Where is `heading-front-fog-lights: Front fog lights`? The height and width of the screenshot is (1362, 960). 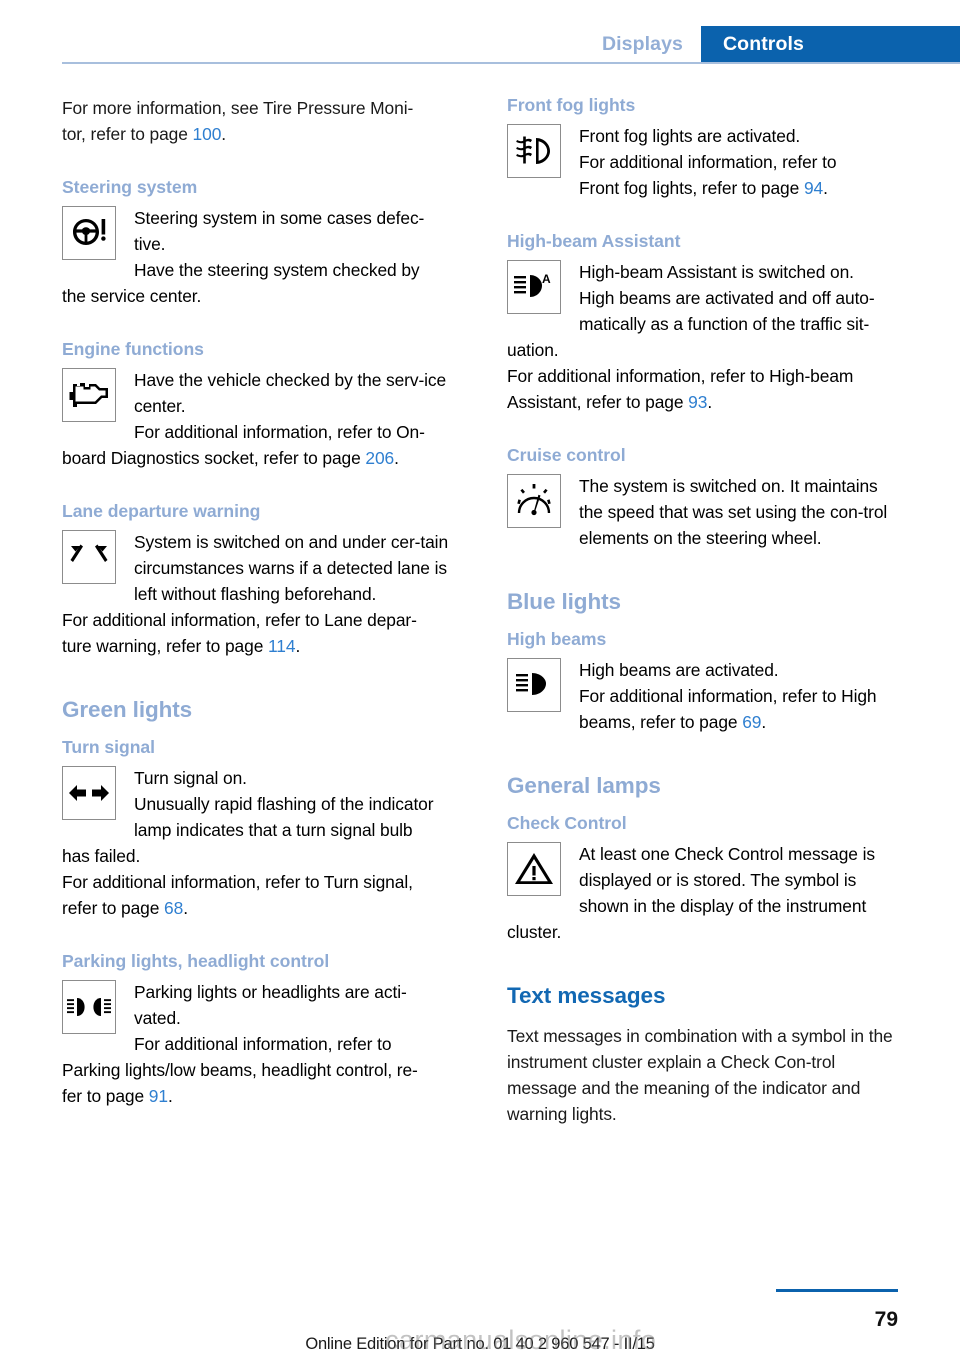 heading-front-fog-lights: Front fog lights is located at coordinates (571, 105).